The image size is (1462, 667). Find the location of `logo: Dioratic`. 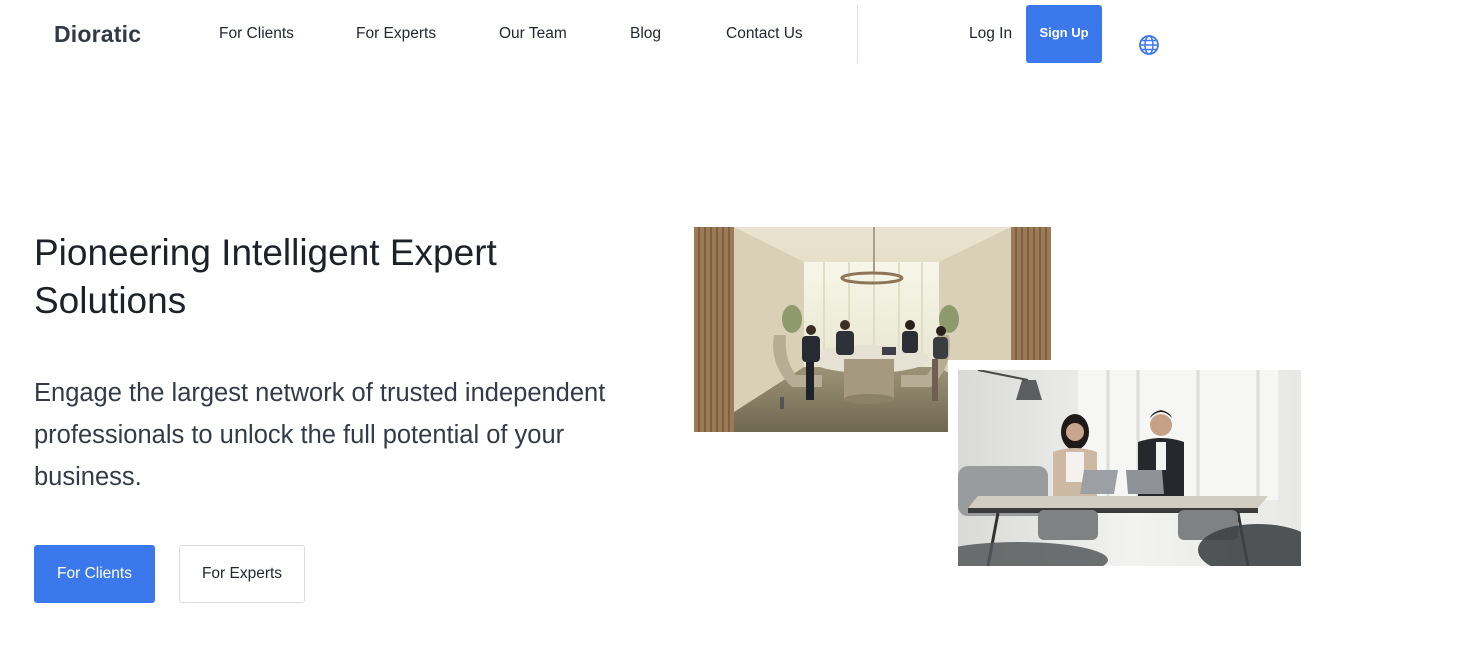

logo: Dioratic is located at coordinates (97, 34).